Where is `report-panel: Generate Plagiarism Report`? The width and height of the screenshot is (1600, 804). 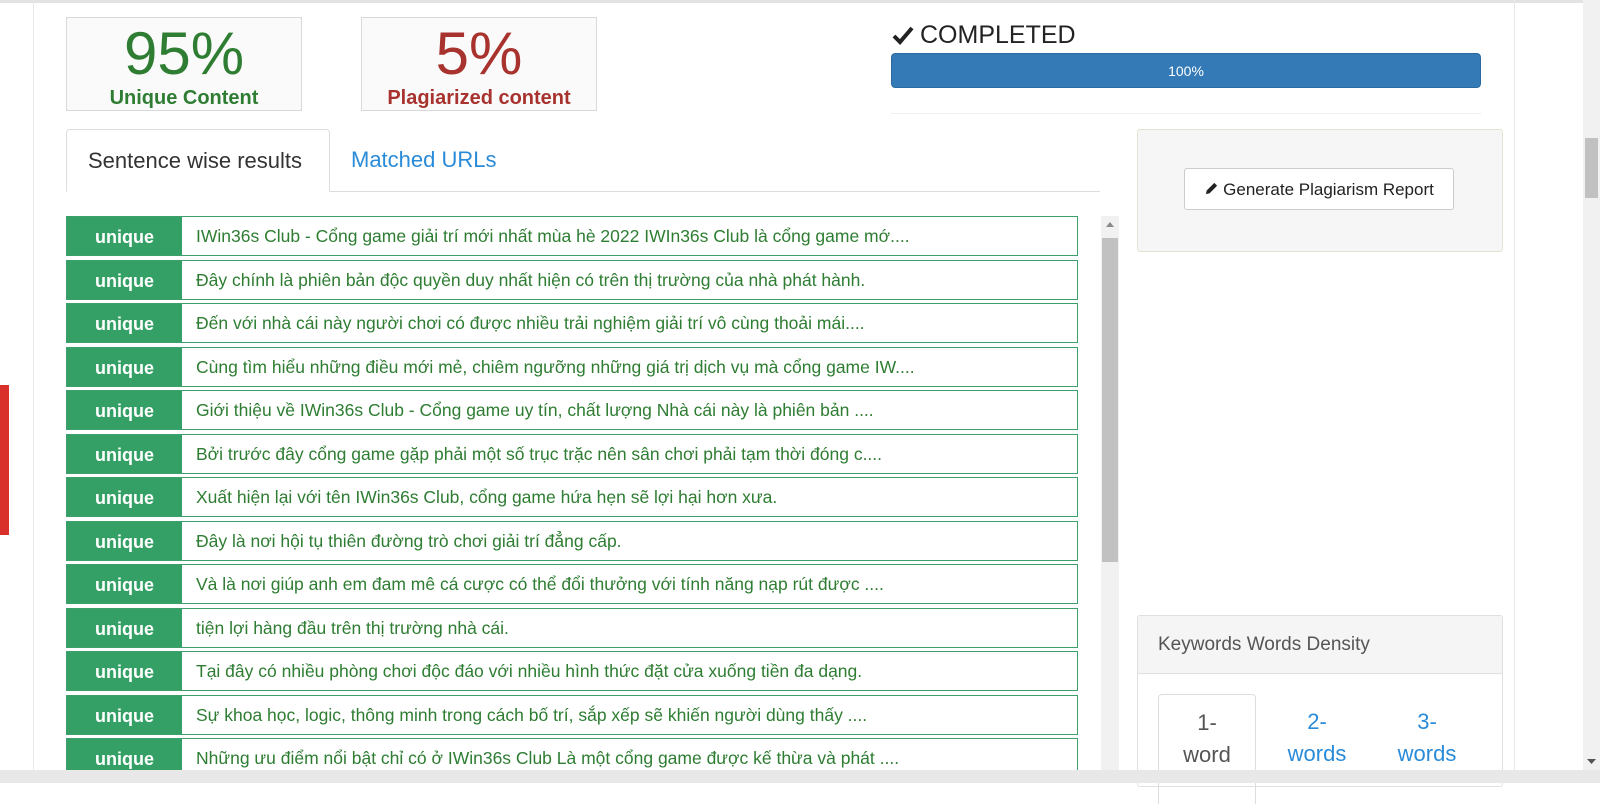 report-panel: Generate Plagiarism Report is located at coordinates (1320, 190).